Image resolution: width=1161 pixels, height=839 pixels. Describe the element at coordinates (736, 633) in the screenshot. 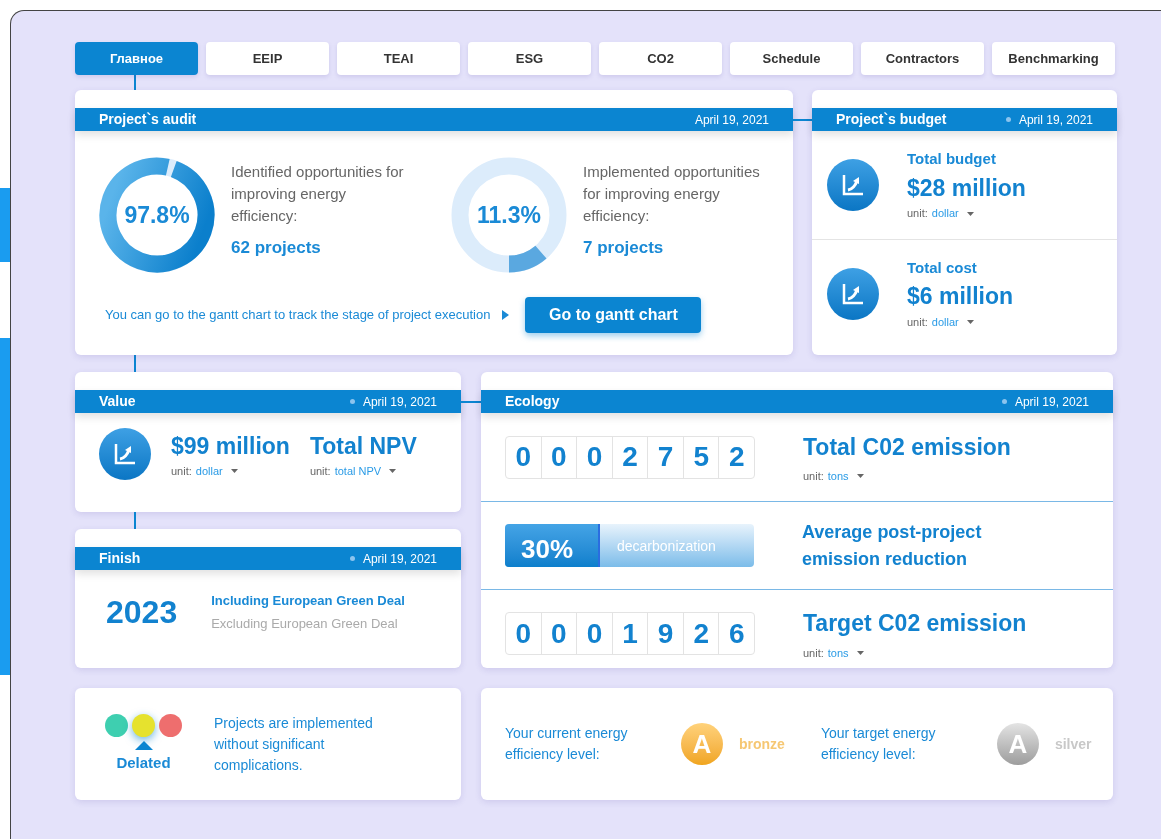

I see `counter-digit: 6` at that location.